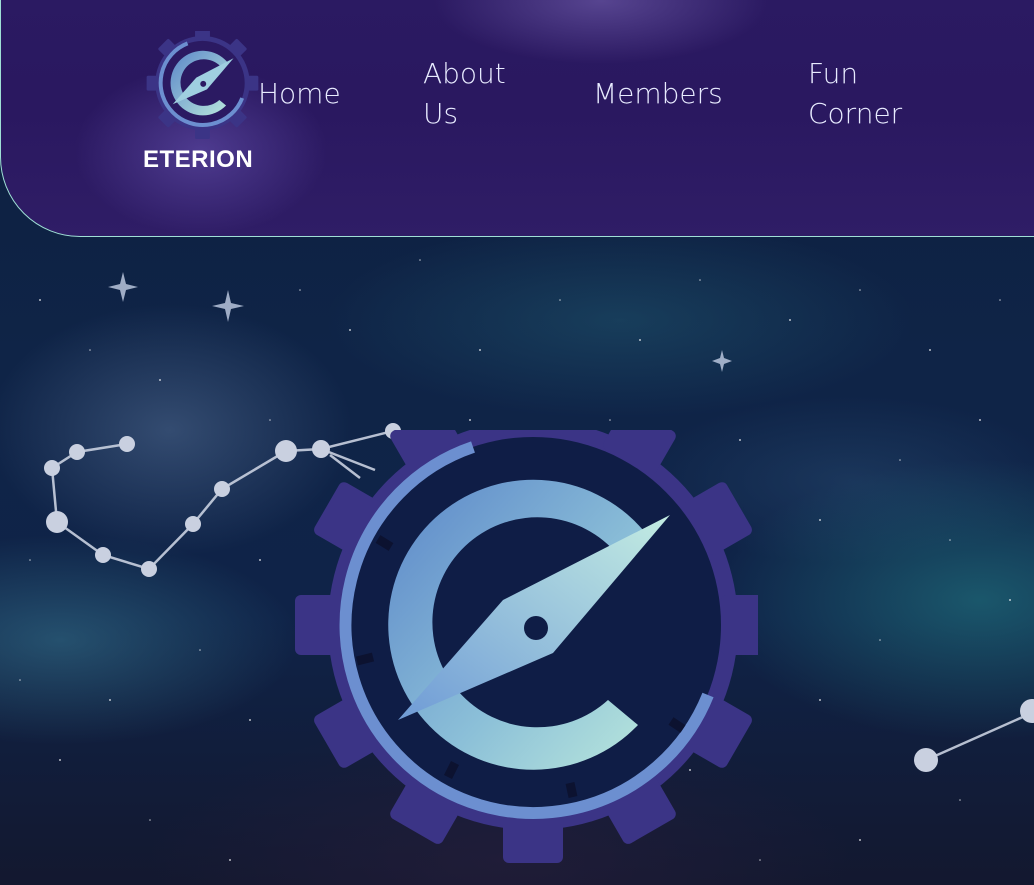 The image size is (1034, 885). I want to click on nav-link-home: Home, so click(299, 94).